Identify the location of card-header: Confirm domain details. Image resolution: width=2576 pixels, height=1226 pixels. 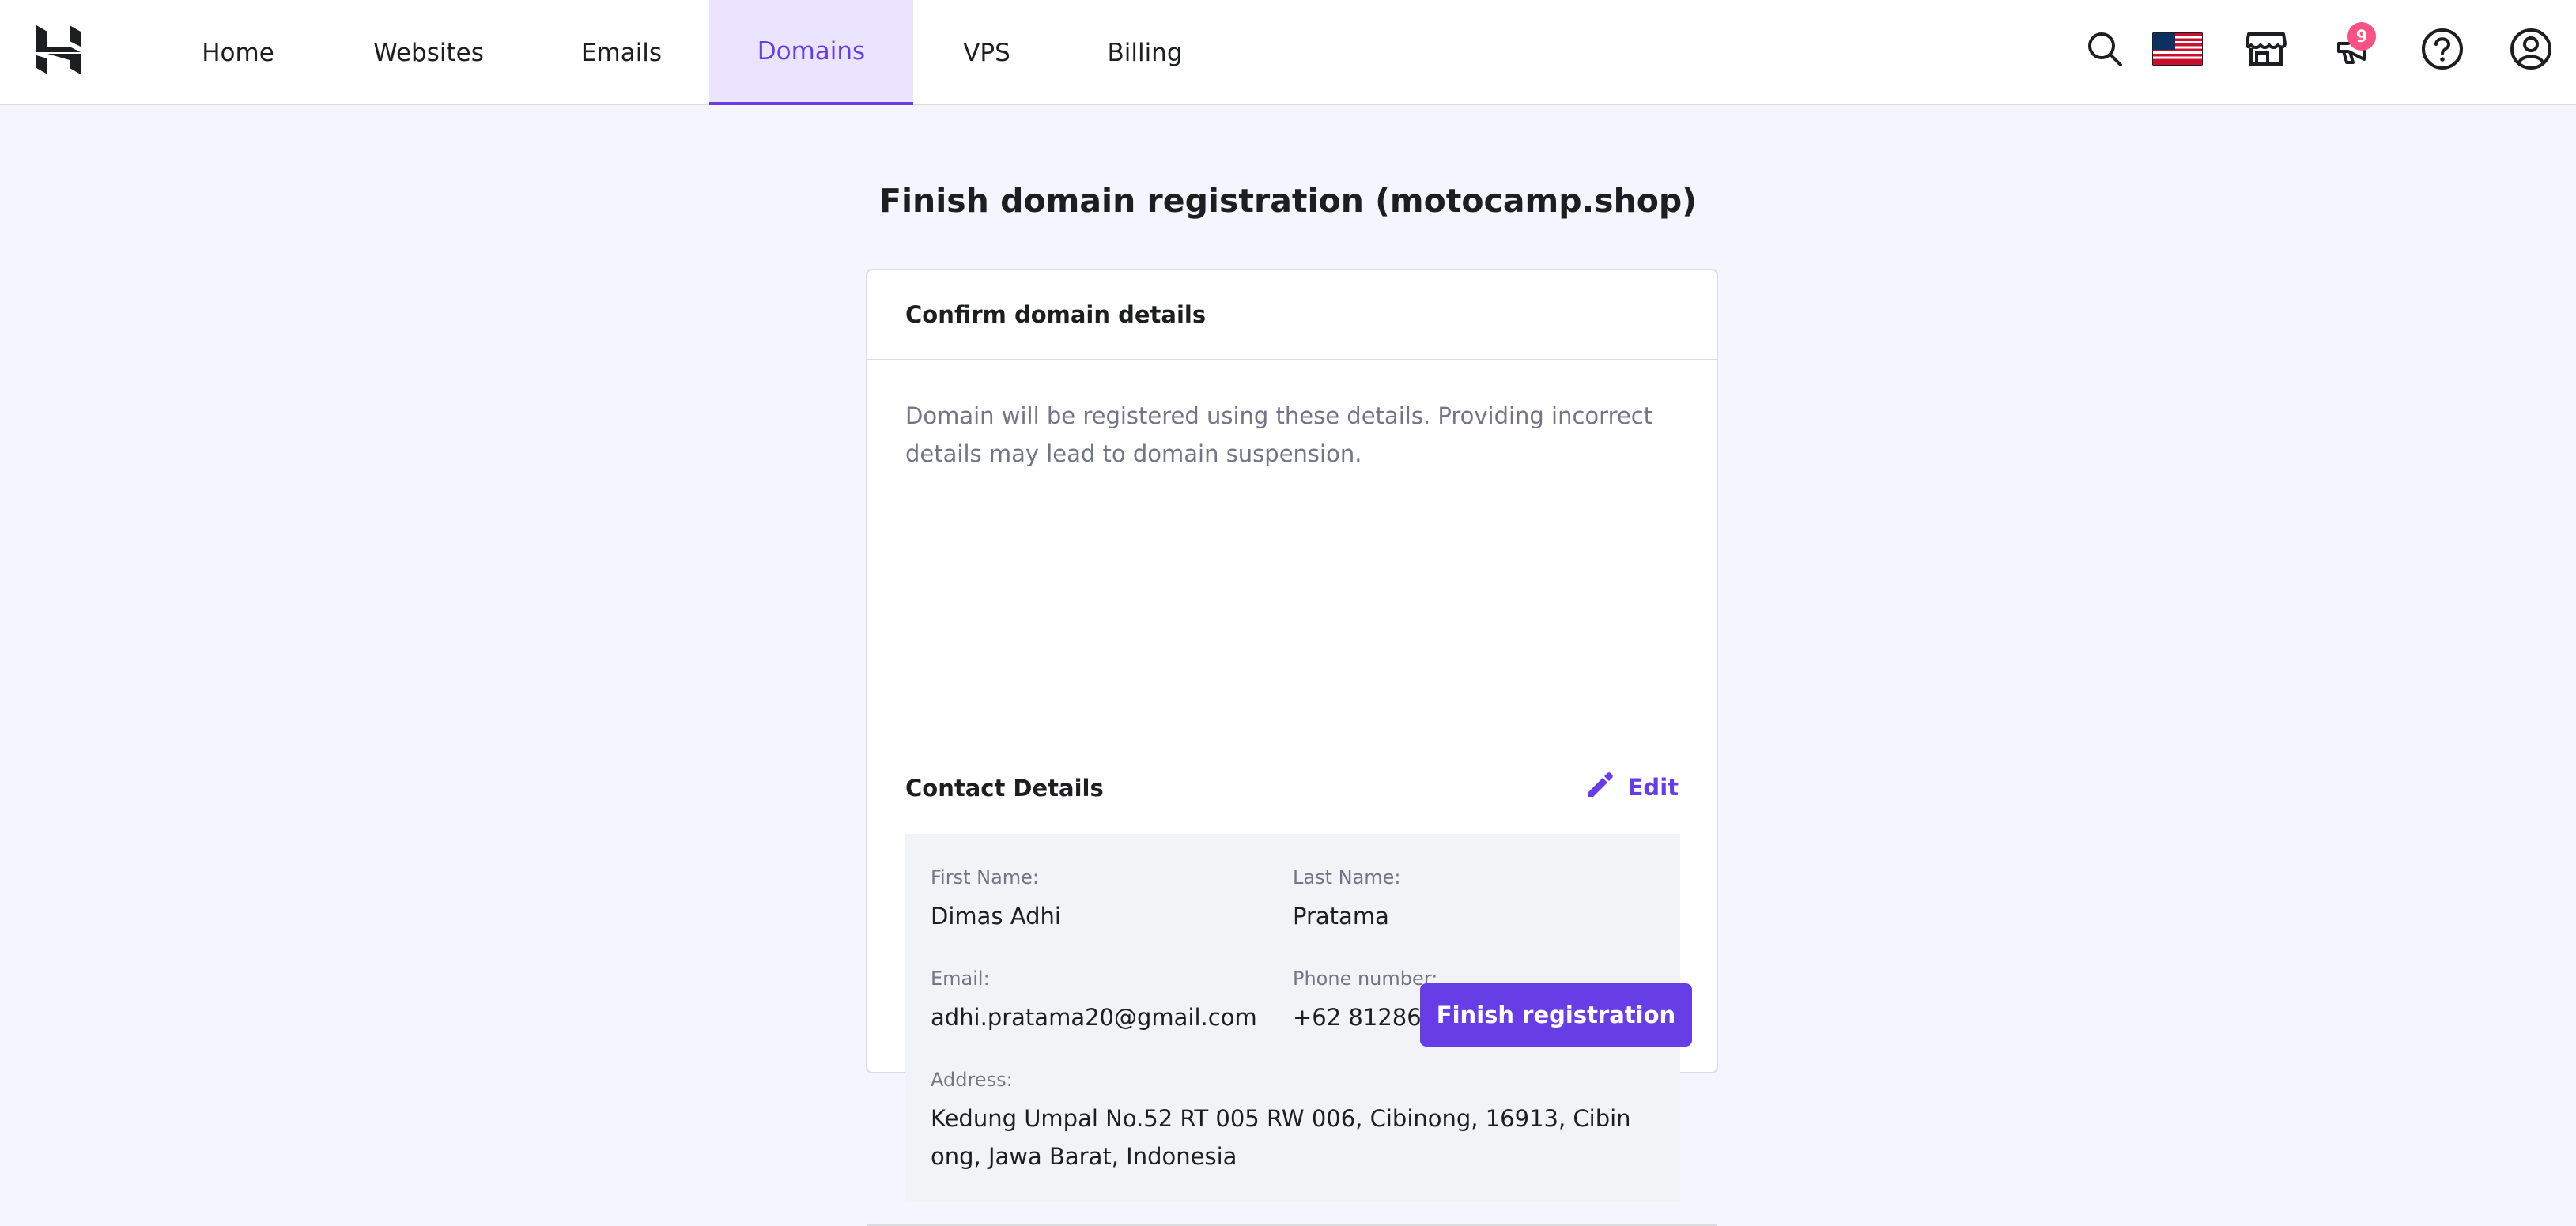
(1292, 315).